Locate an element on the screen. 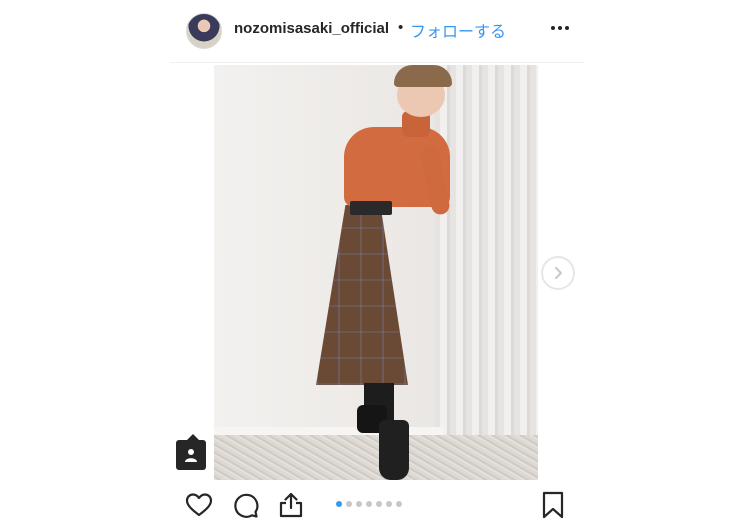 The height and width of the screenshot is (530, 750). background-curtain is located at coordinates (486, 272).